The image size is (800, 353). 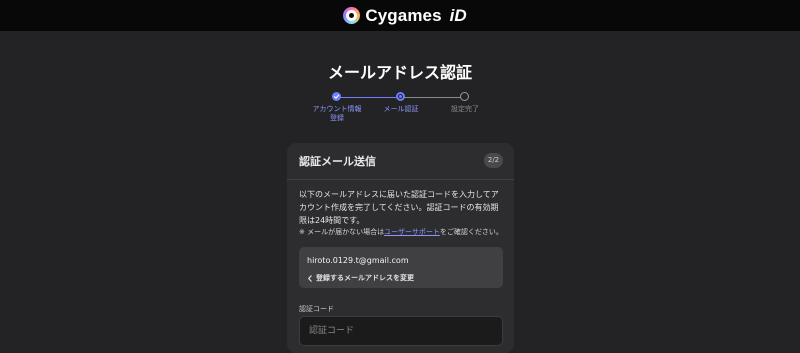 What do you see at coordinates (358, 260) in the screenshot?
I see `registered-email: hiroto.0129.t@gmail.com` at bounding box center [358, 260].